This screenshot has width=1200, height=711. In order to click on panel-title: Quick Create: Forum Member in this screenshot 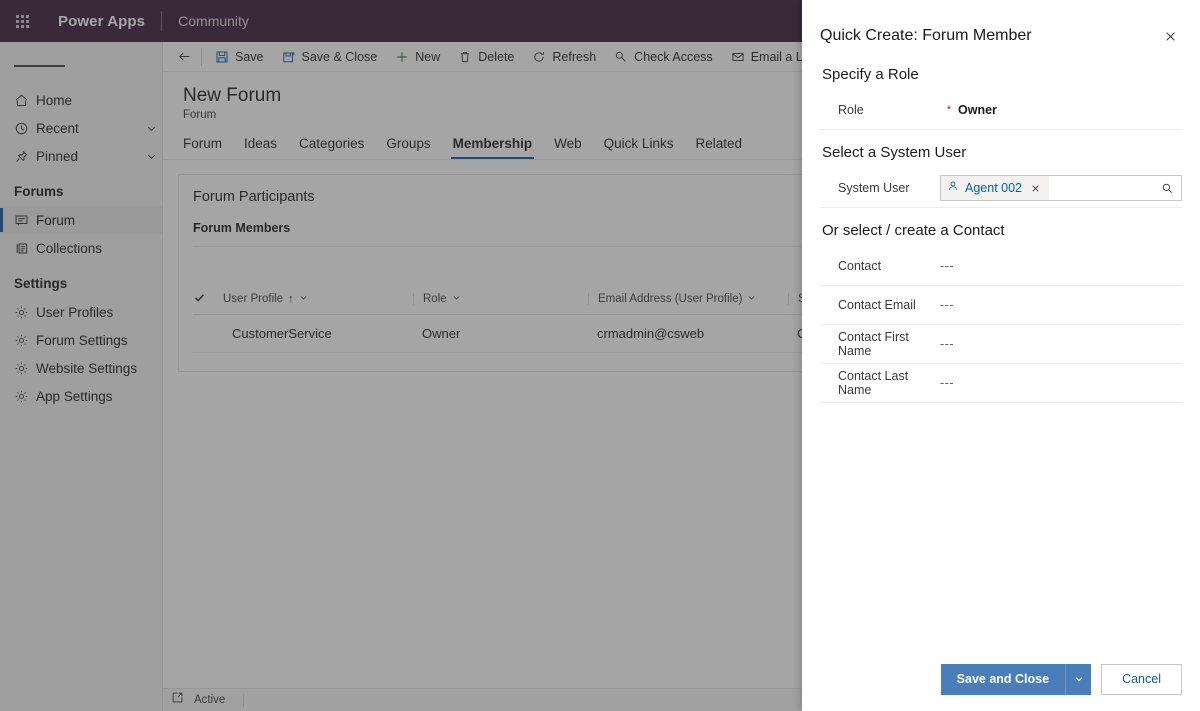, I will do `click(926, 35)`.